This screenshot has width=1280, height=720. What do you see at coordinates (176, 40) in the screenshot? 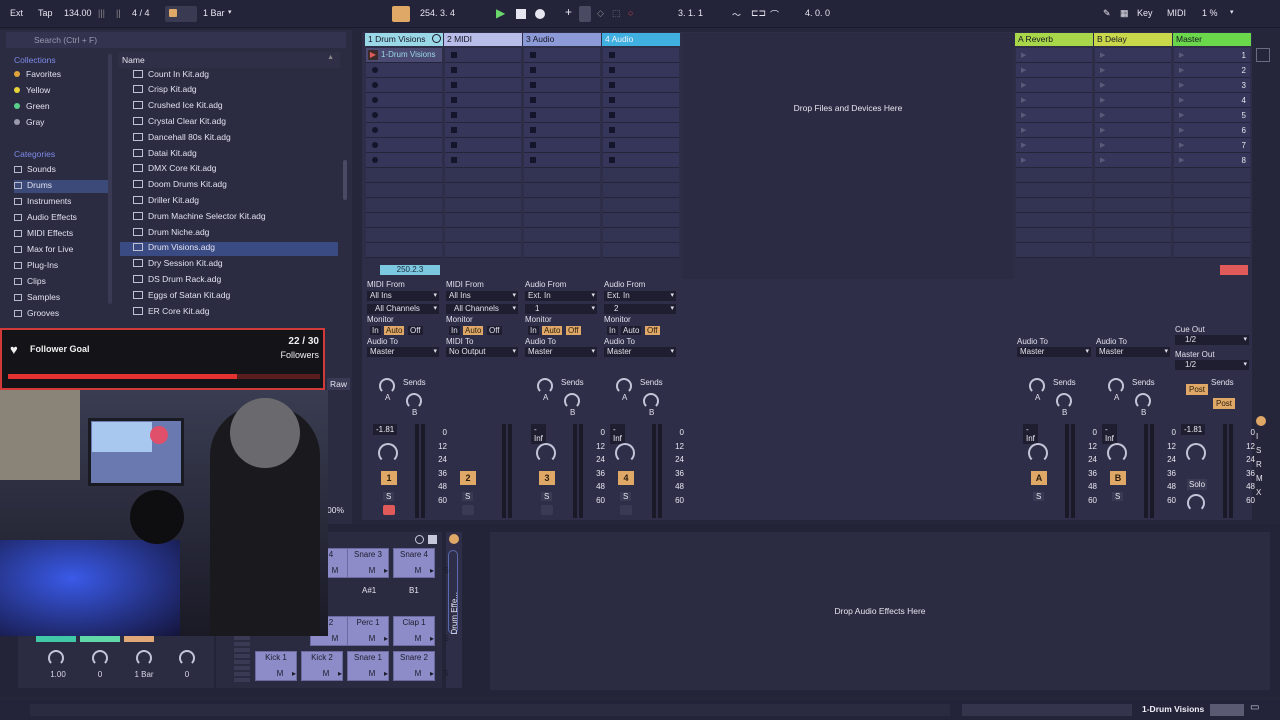
I see `search-input: Search (Ctrl + F)` at bounding box center [176, 40].